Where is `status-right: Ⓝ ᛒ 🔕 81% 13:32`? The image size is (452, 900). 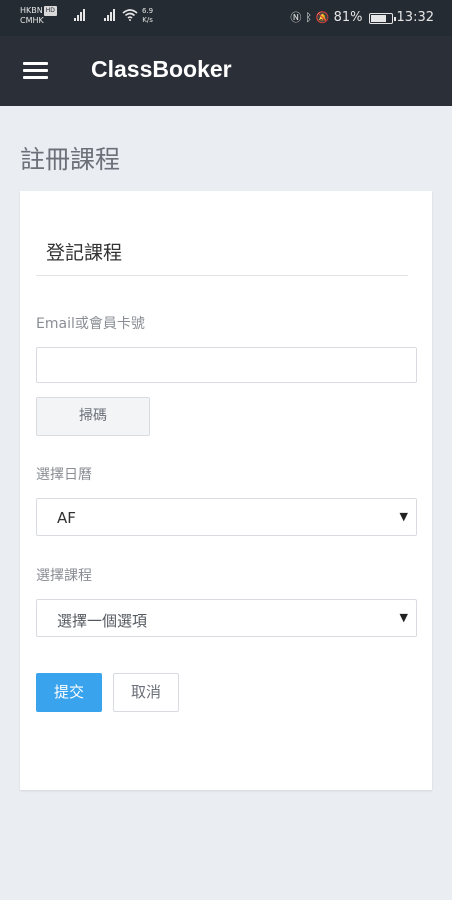 status-right: Ⓝ ᛒ 🔕 81% 13:32 is located at coordinates (362, 18).